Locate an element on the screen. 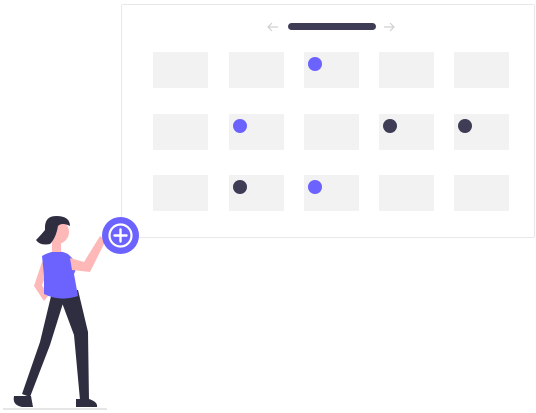 The image size is (536, 413). arm-raised is located at coordinates (88, 254).